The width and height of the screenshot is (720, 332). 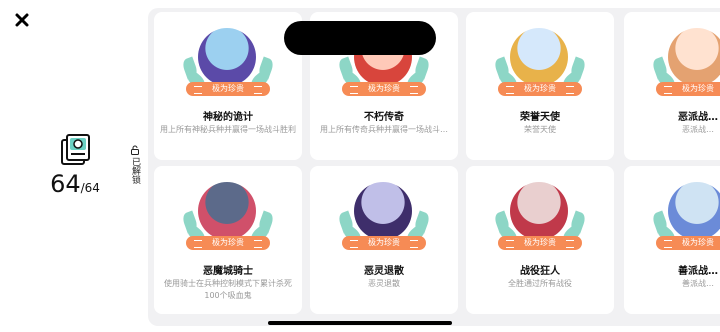 What do you see at coordinates (540, 271) in the screenshot?
I see `achievement-title: 战役狂人` at bounding box center [540, 271].